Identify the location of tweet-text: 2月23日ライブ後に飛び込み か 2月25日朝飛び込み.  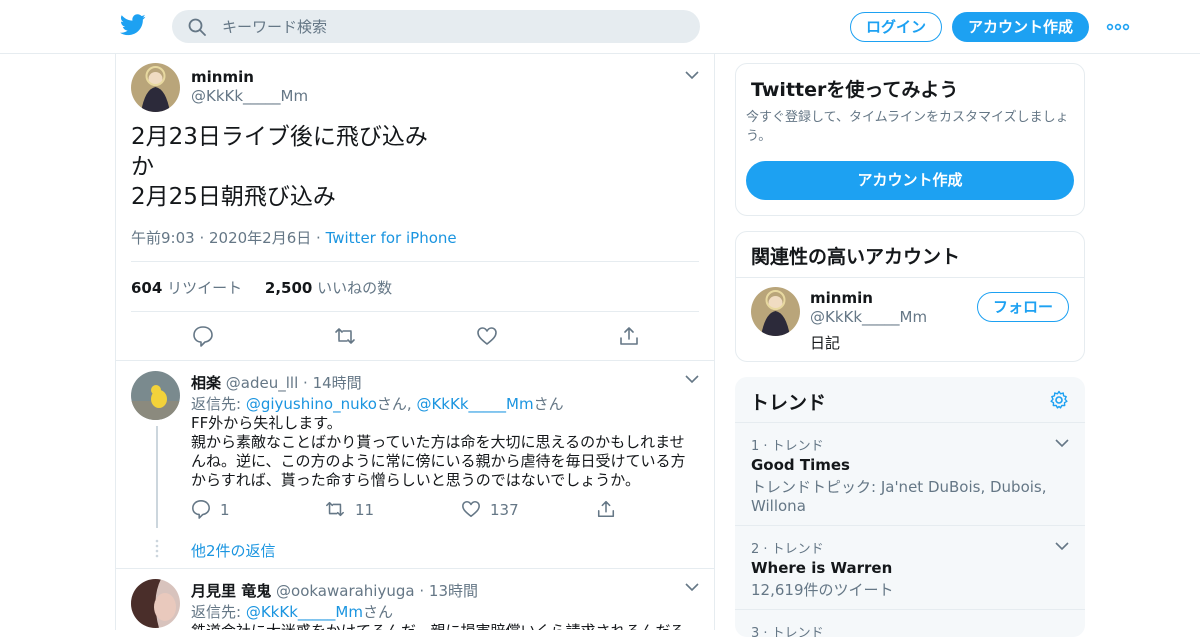
(279, 167).